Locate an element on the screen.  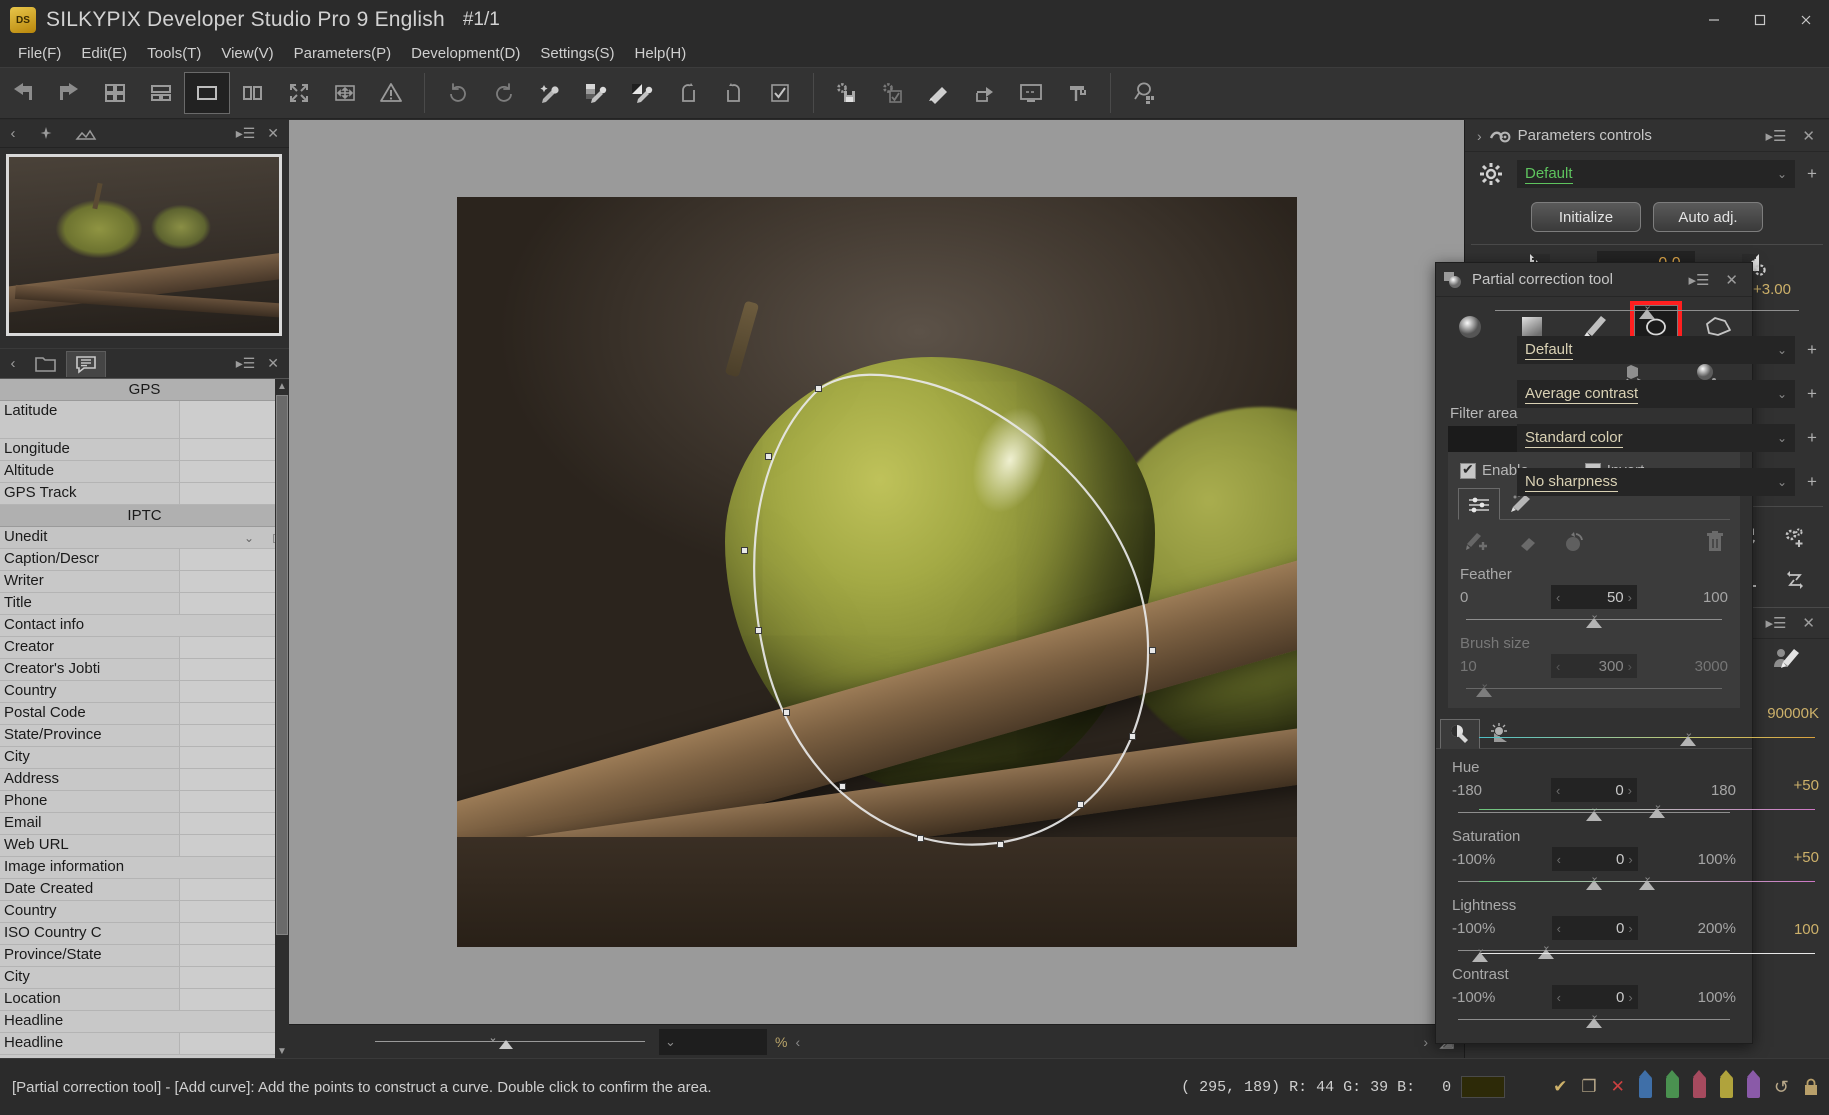
rotation-reset-icon is located at coordinates (1795, 580).